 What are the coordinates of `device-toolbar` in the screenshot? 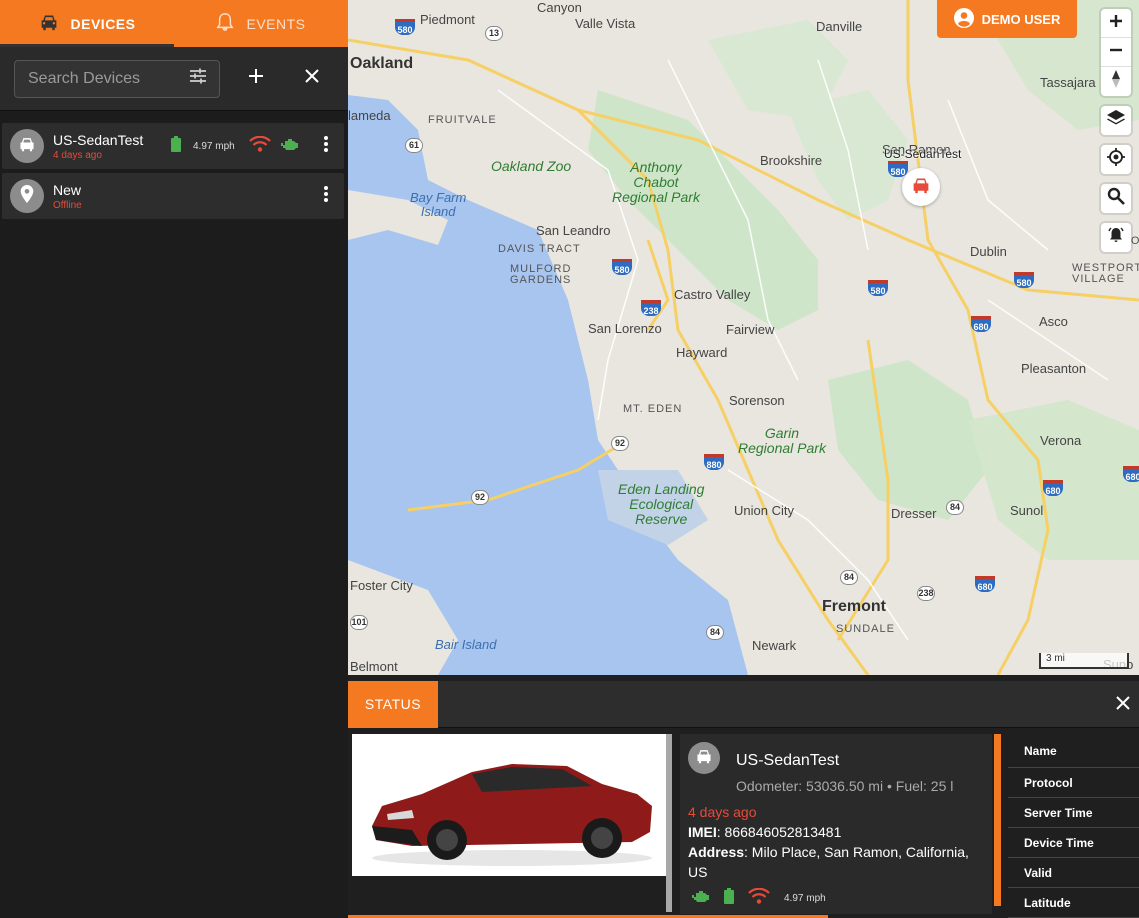 It's located at (174, 79).